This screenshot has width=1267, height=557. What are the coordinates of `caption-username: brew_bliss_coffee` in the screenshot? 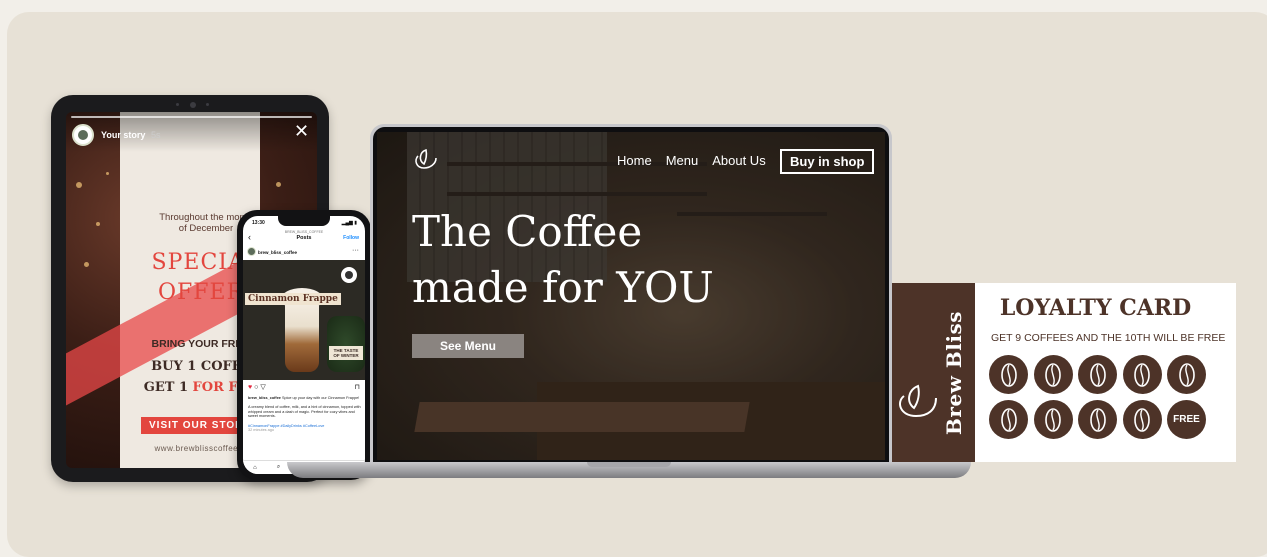 It's located at (264, 398).